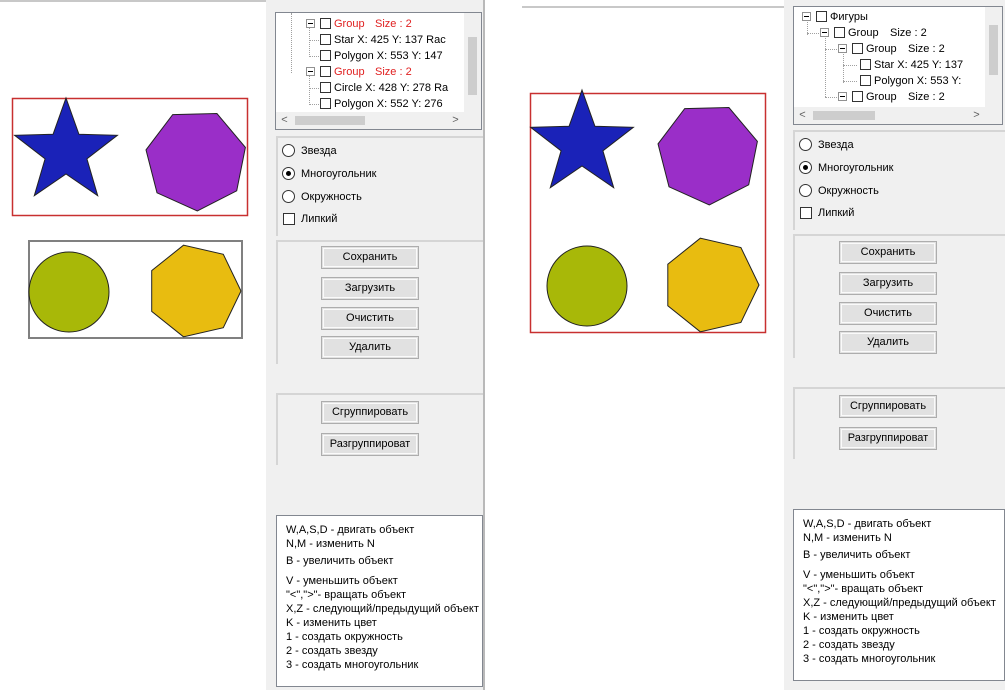 The image size is (1005, 690). Describe the element at coordinates (388, 56) in the screenshot. I see `tree-node-label: Polygon X: 553 Y: 147` at that location.